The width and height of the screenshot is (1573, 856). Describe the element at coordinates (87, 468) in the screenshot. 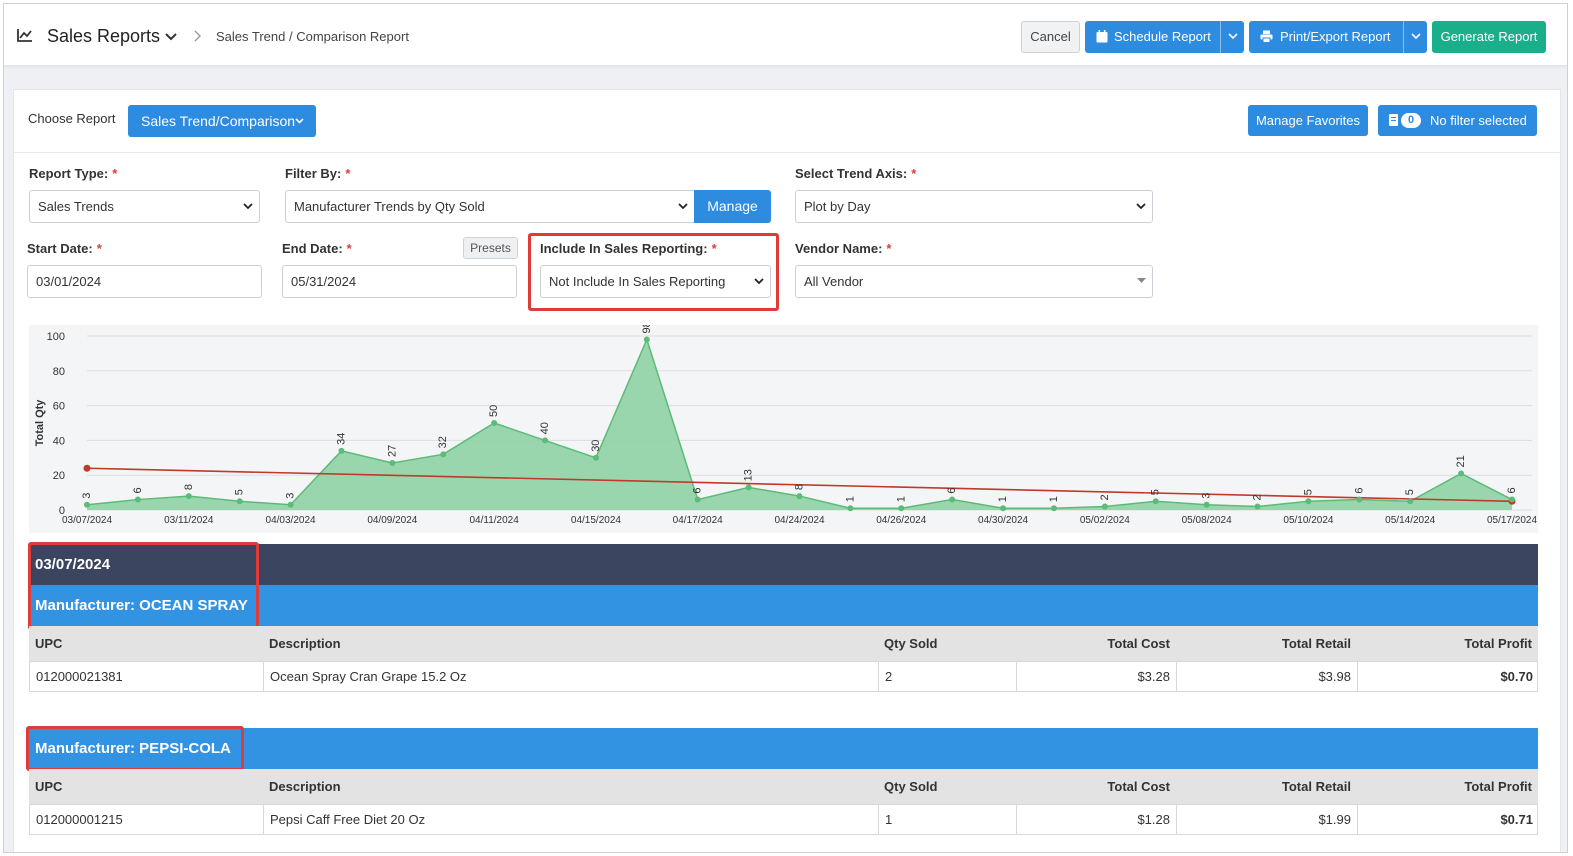

I see `trend-point` at that location.